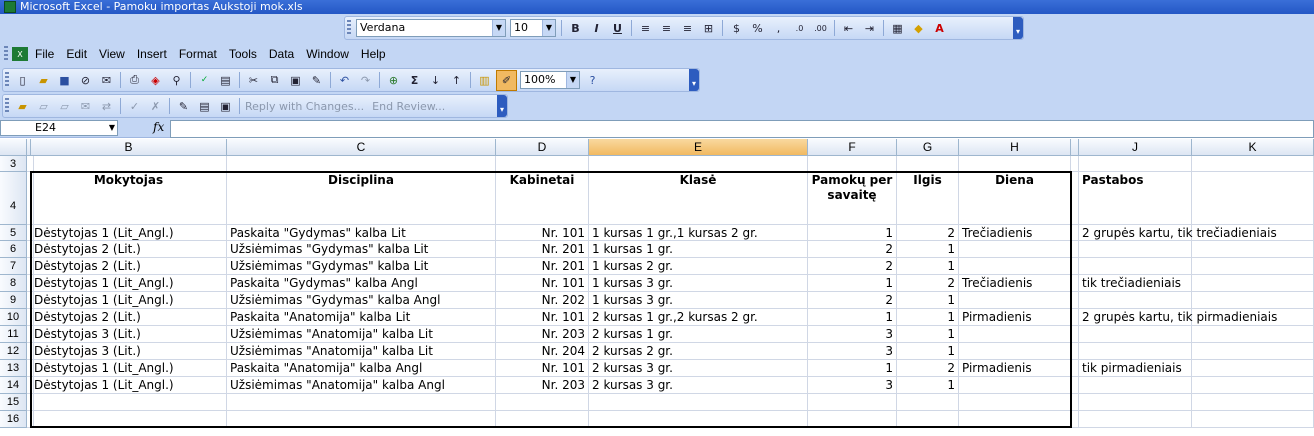 The height and width of the screenshot is (436, 1314). I want to click on column-header-c: C, so click(361, 147).